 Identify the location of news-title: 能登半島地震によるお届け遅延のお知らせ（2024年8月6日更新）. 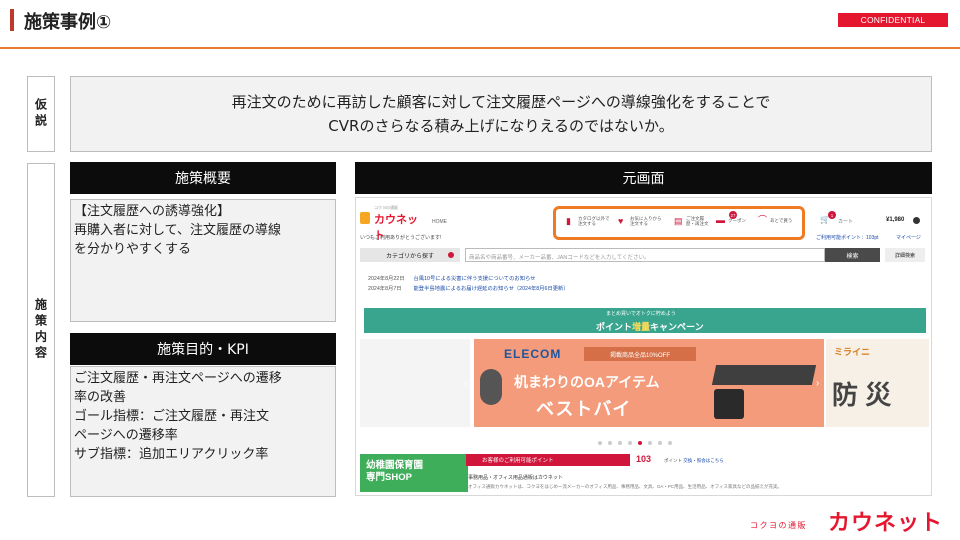
(491, 289).